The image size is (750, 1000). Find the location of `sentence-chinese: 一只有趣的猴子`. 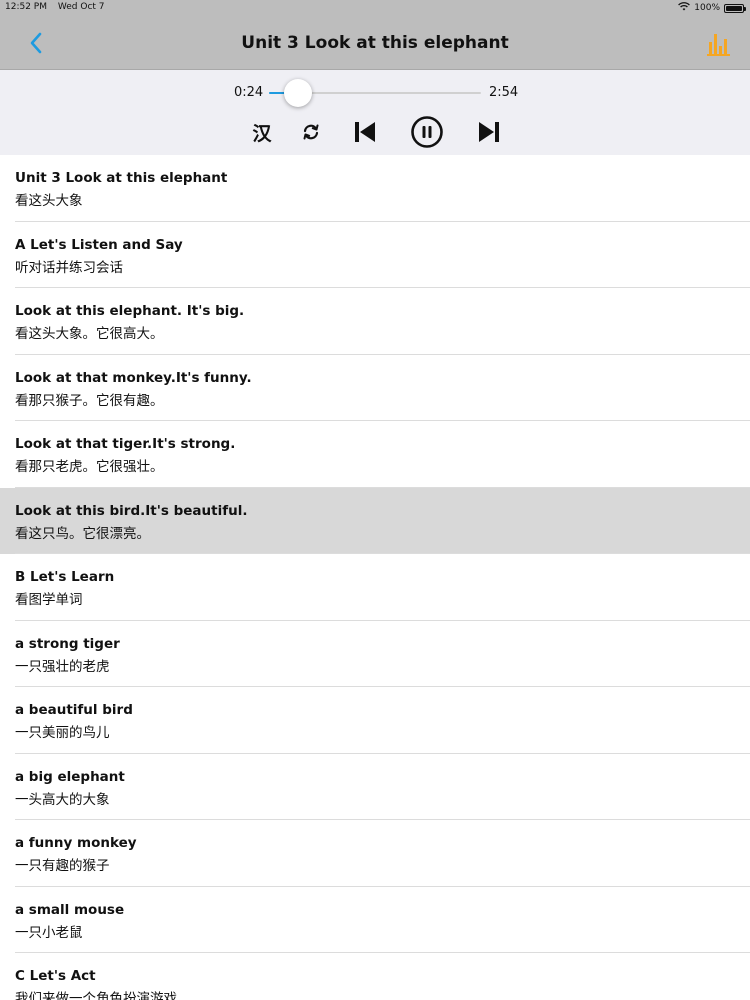

sentence-chinese: 一只有趣的猴子 is located at coordinates (62, 866).